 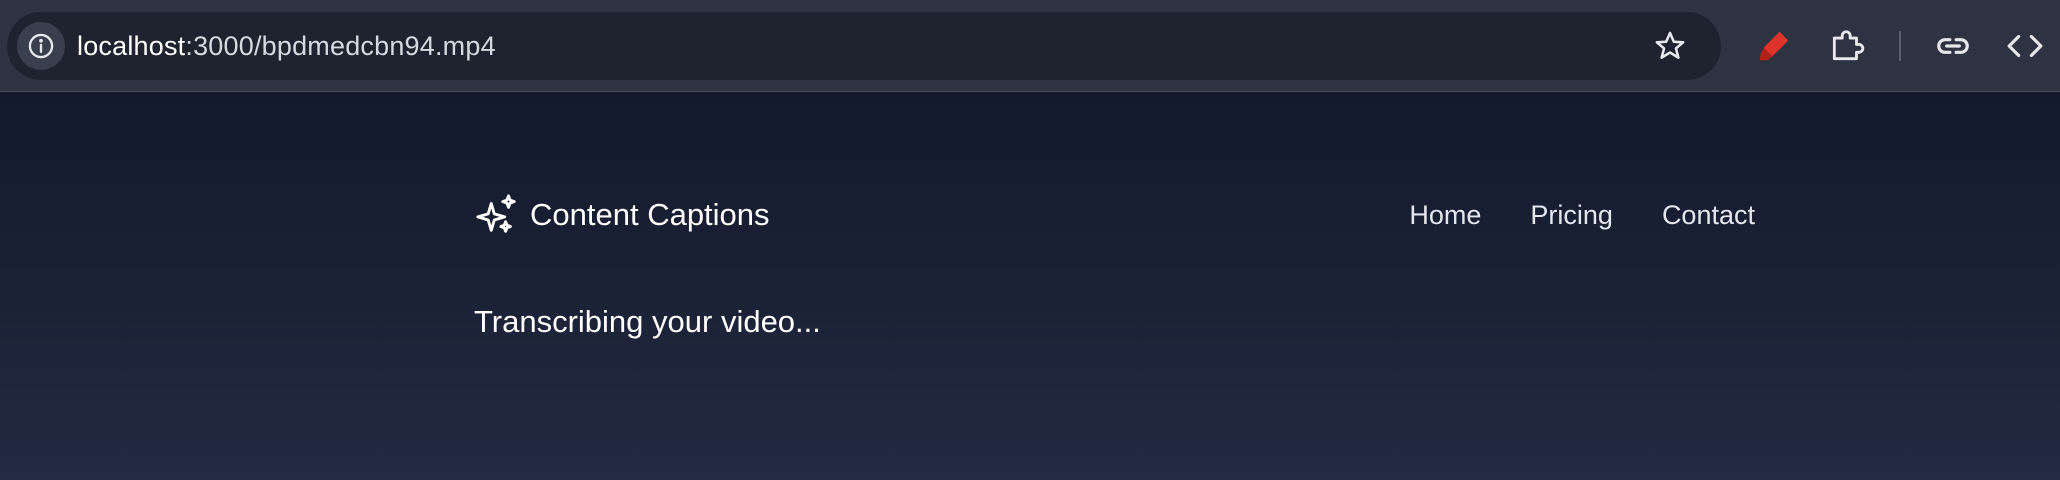 I want to click on code-icon, so click(x=2025, y=46).